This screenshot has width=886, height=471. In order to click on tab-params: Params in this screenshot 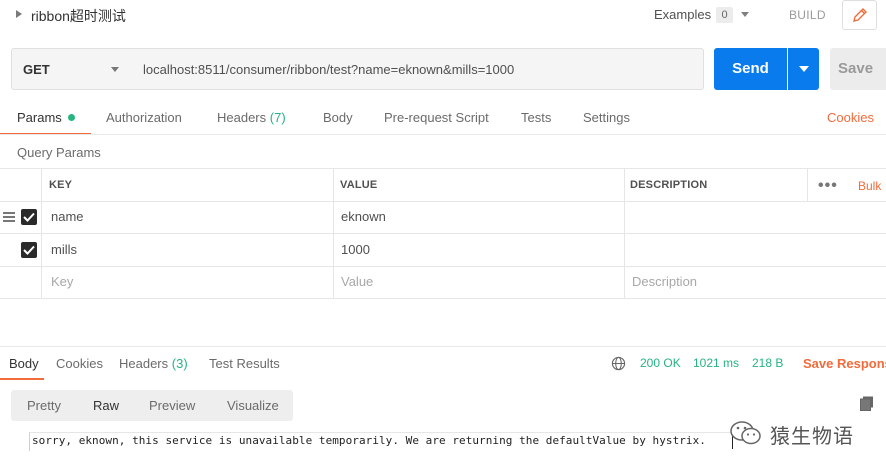, I will do `click(46, 117)`.